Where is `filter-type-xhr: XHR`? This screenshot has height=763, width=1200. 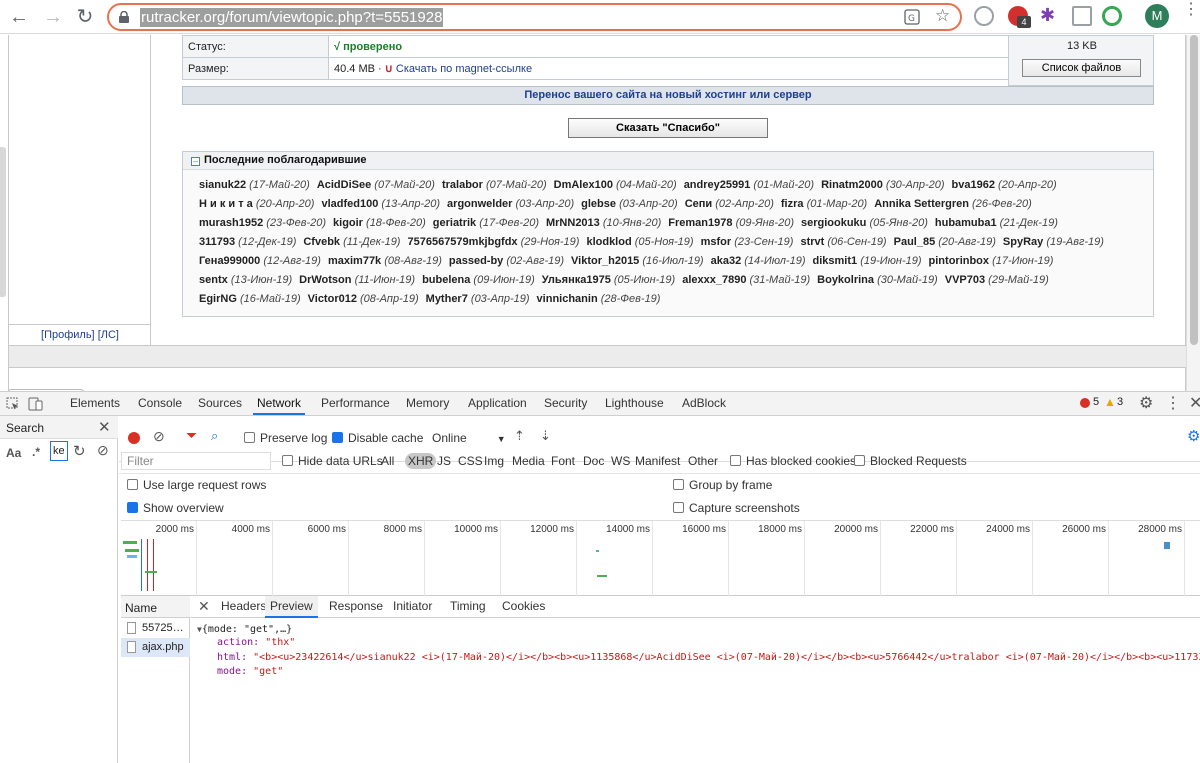 filter-type-xhr: XHR is located at coordinates (421, 461).